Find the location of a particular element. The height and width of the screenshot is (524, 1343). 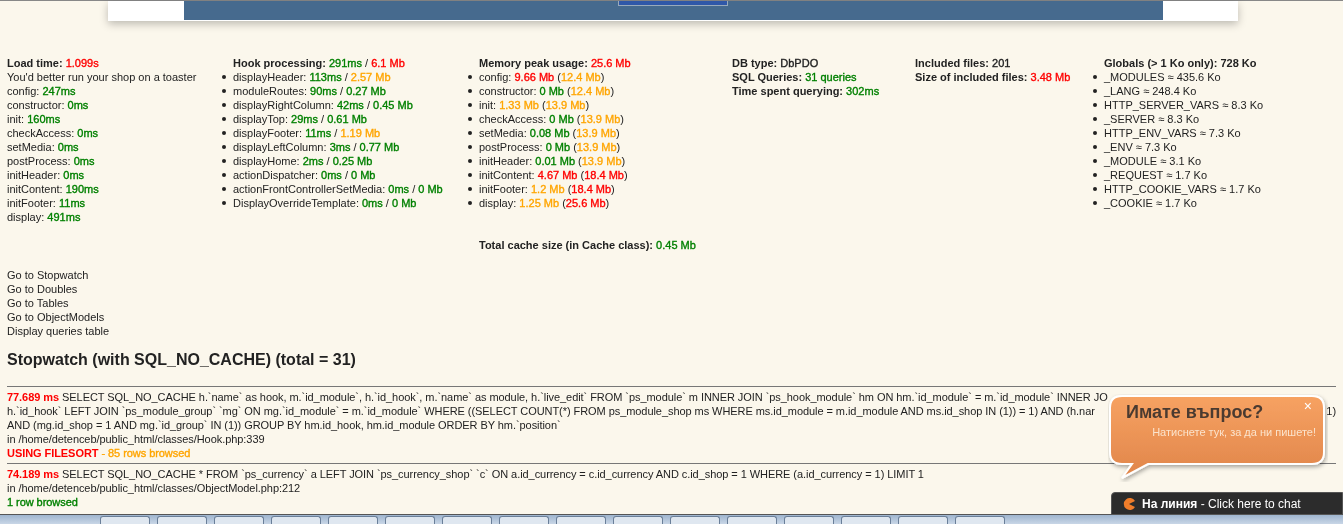

stat-line: _MODULE ≈ 3.1 Ko is located at coordinates (1153, 161).